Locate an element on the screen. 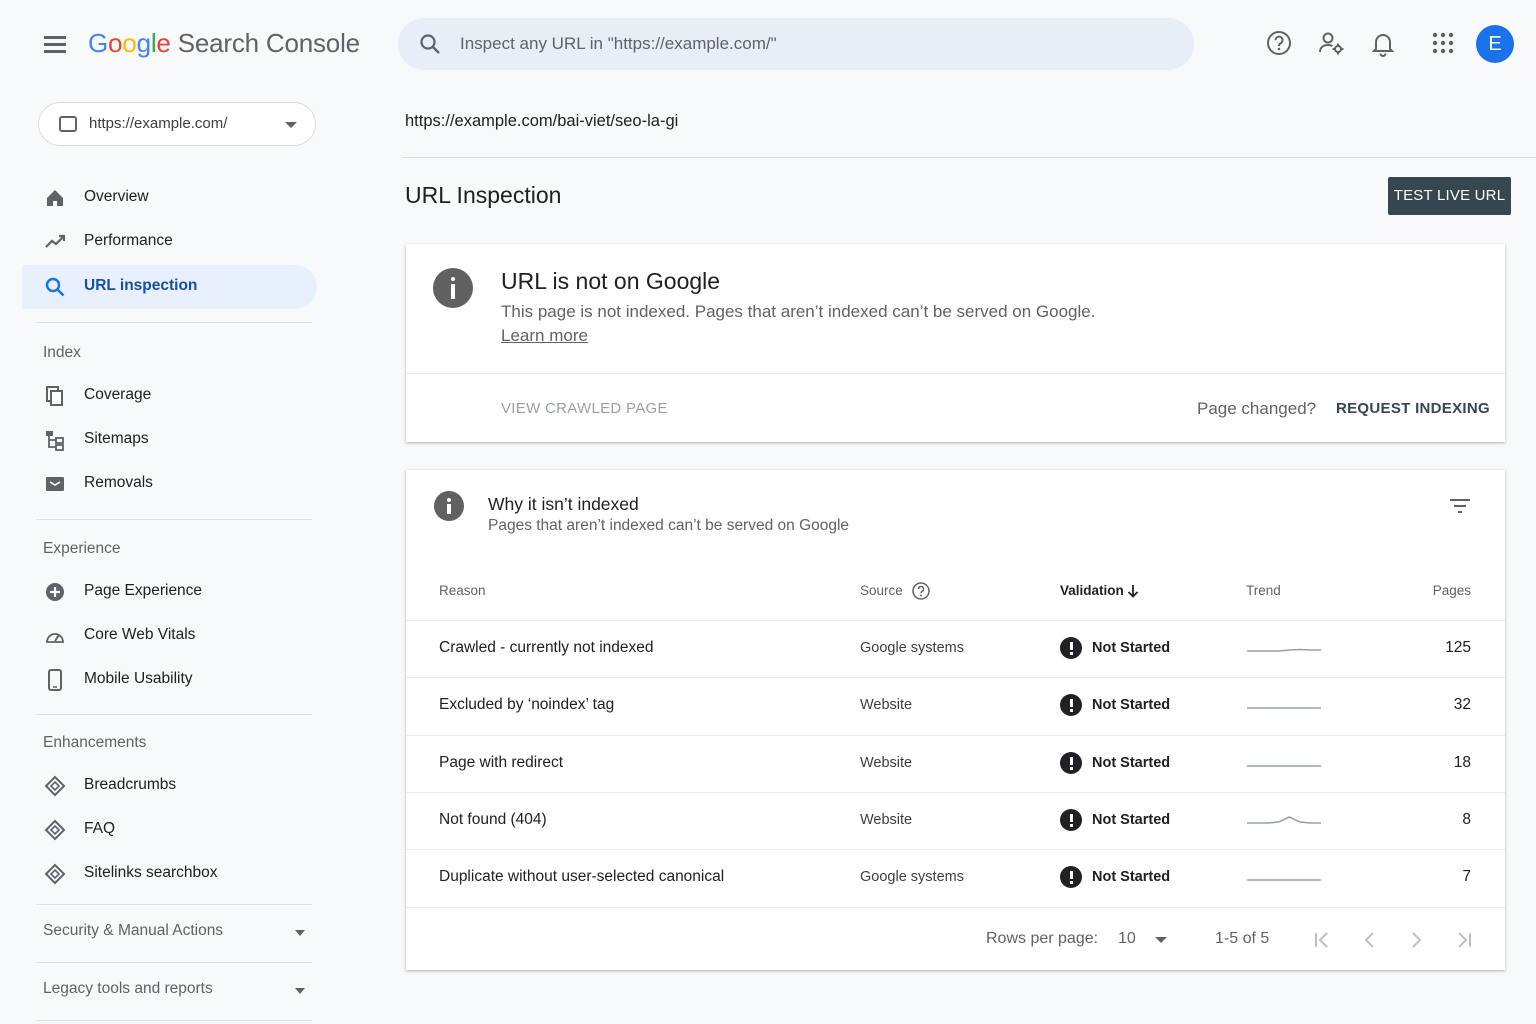 The image size is (1536, 1024). sidebar-item-breadcrumbs: Breadcrumbs is located at coordinates (169, 786).